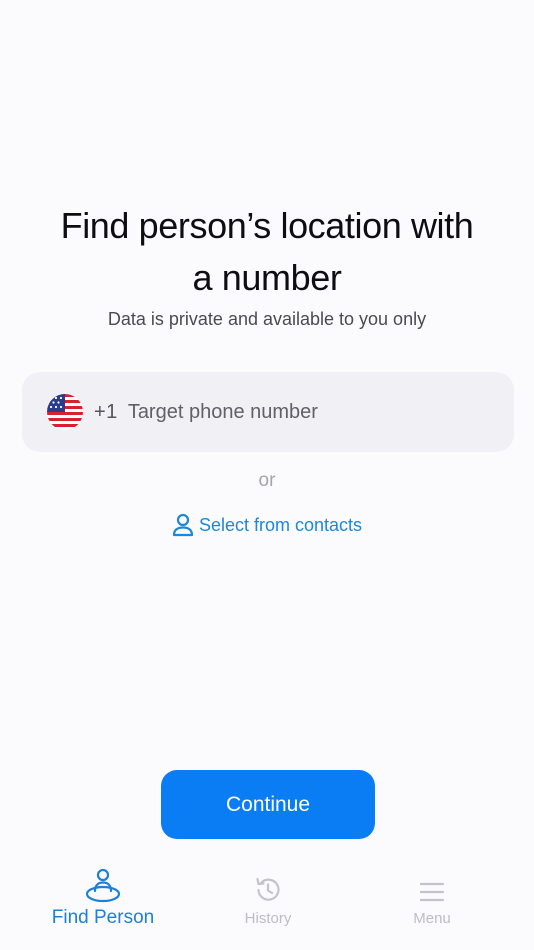 This screenshot has height=950, width=534. Describe the element at coordinates (268, 804) in the screenshot. I see `continue-button: Continue` at that location.